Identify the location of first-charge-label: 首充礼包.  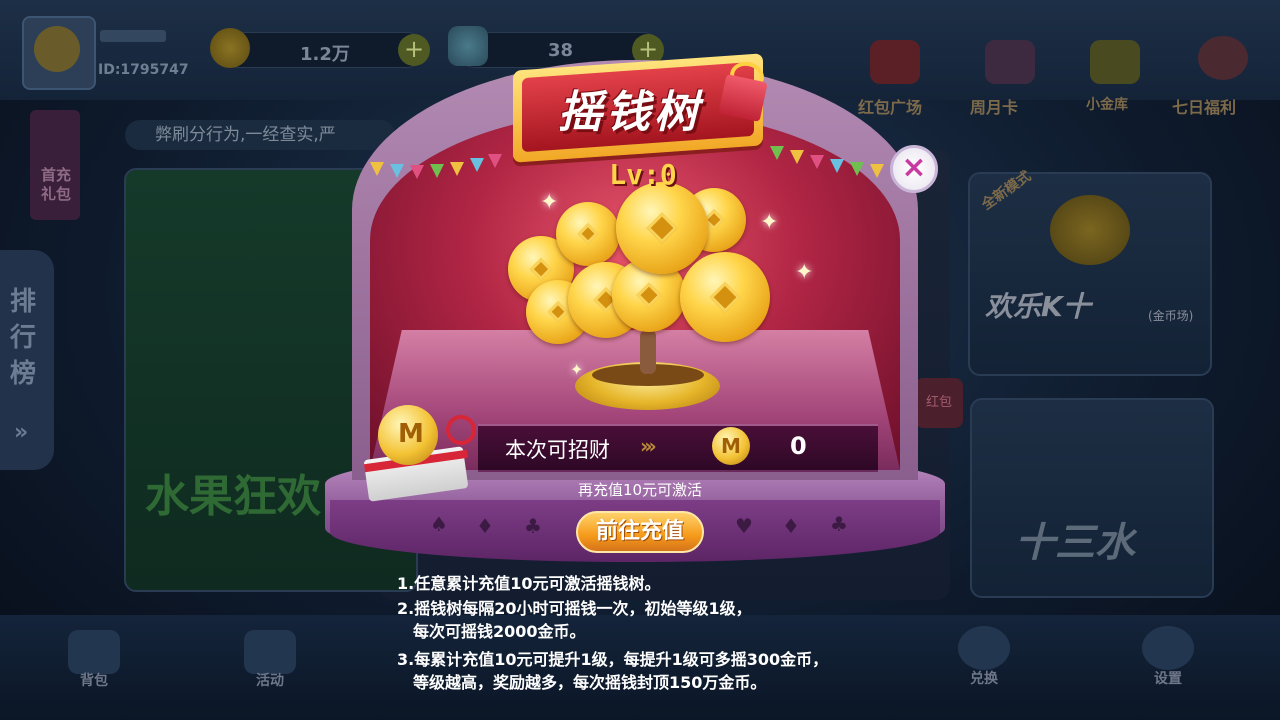
(55, 184).